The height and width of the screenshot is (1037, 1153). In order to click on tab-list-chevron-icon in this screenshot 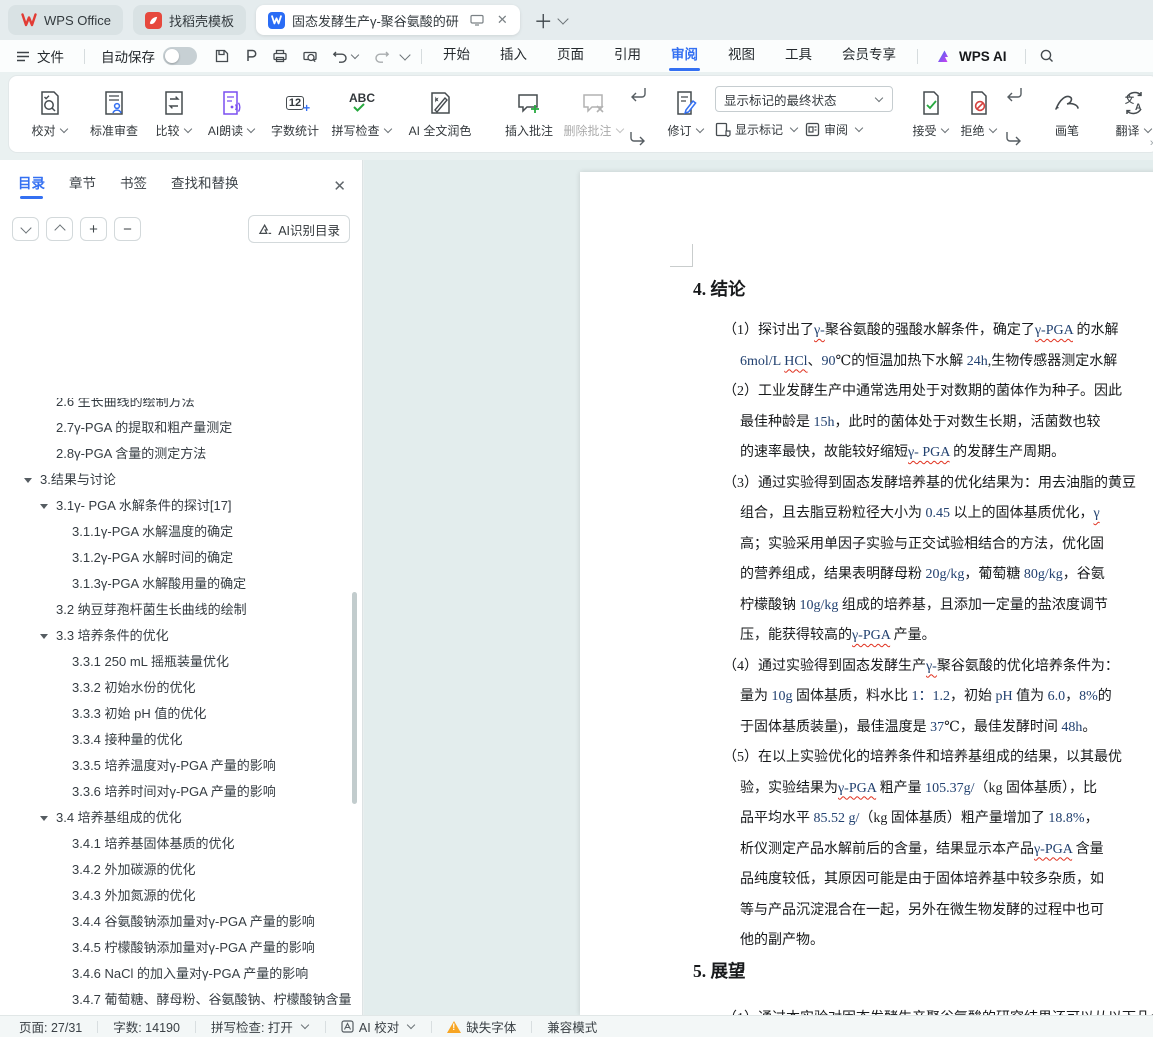, I will do `click(563, 18)`.